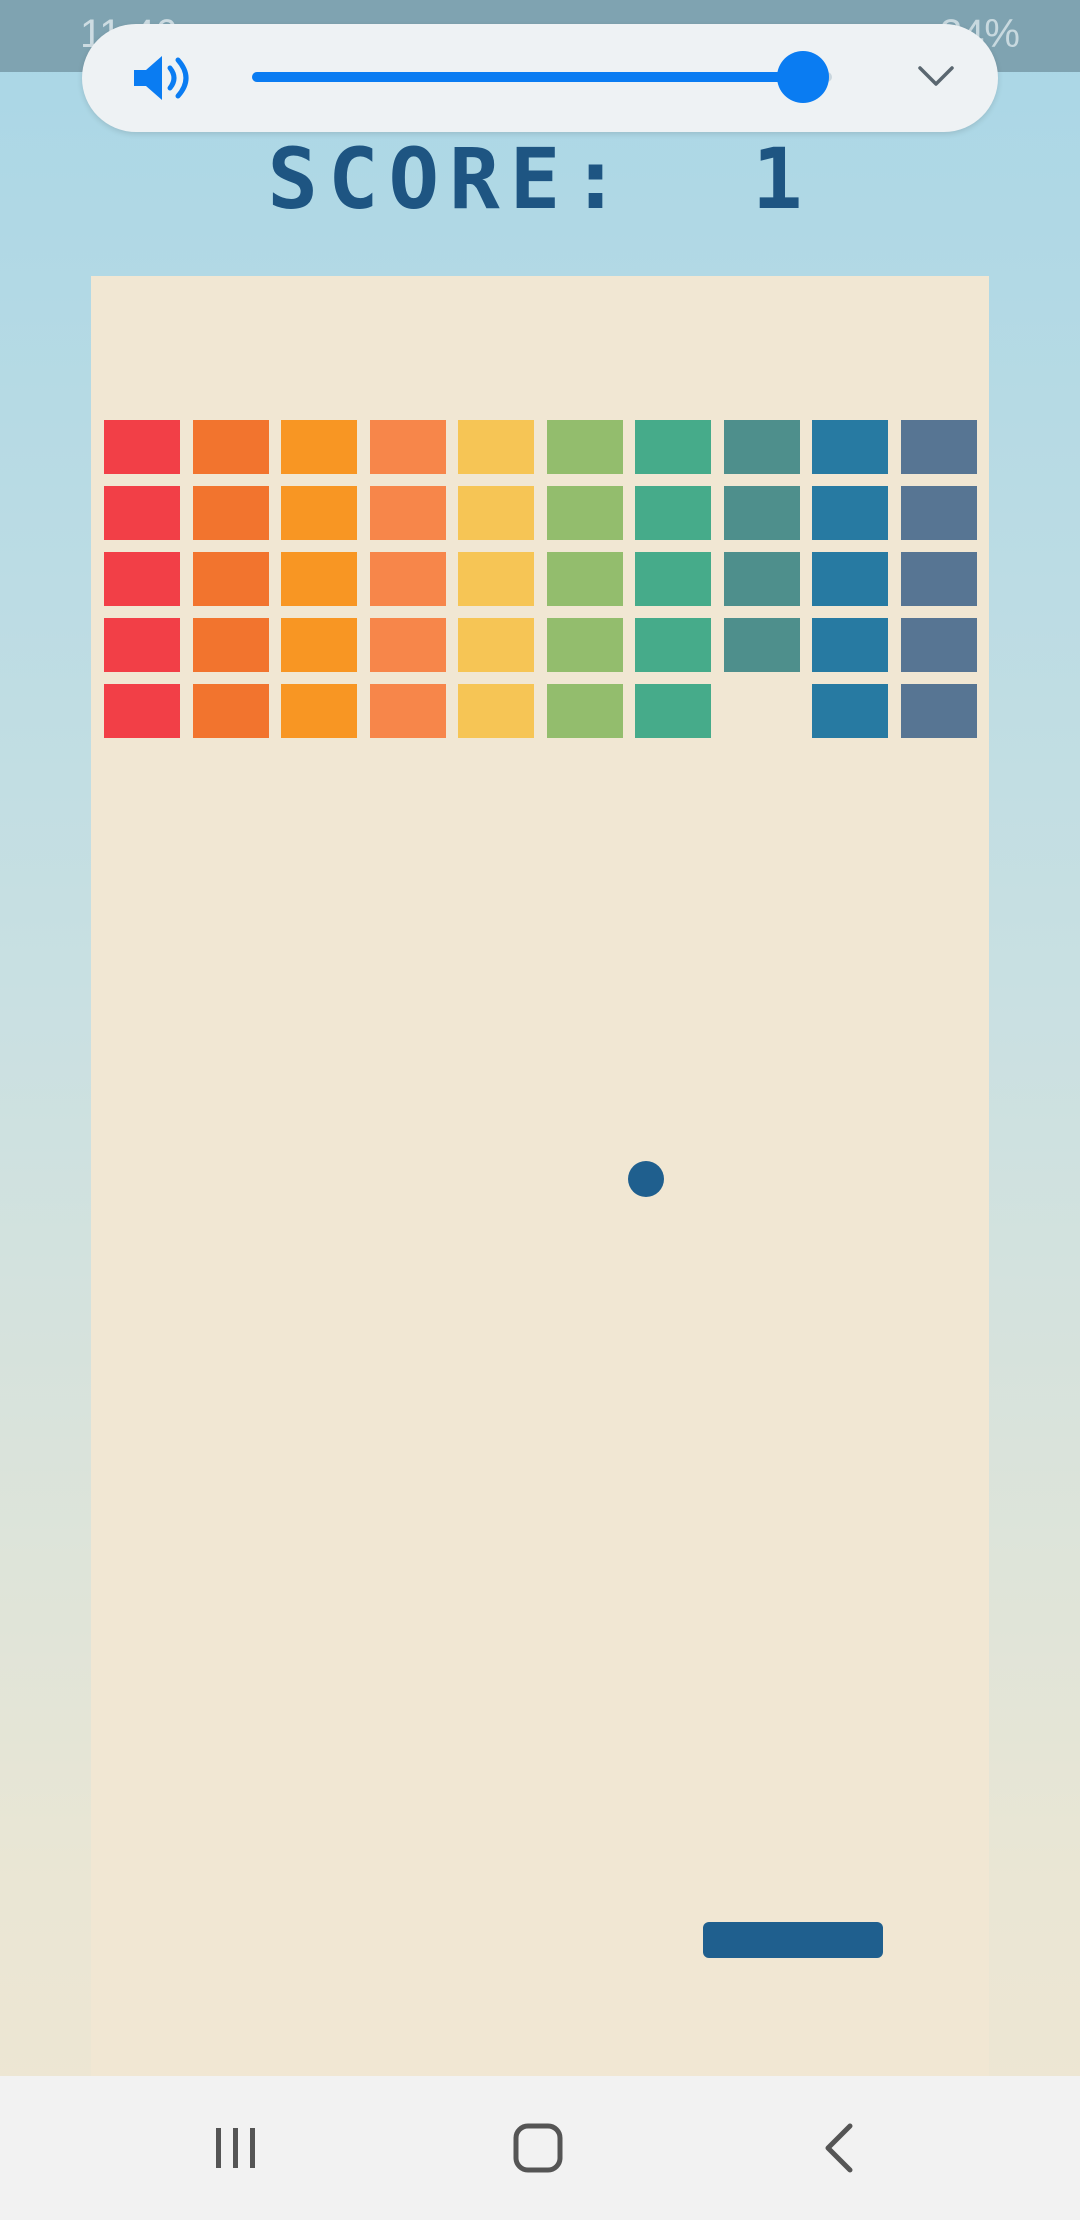  I want to click on score-label: SCORE:, so click(449, 179).